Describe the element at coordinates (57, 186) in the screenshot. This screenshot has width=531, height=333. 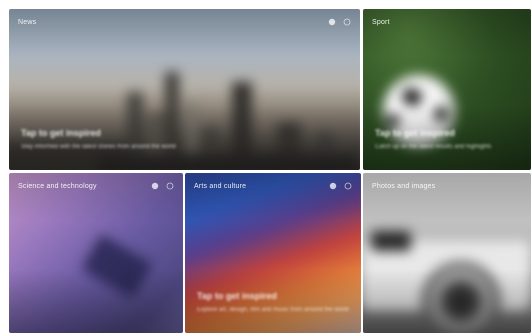
I see `tile-title: Science and technology` at that location.